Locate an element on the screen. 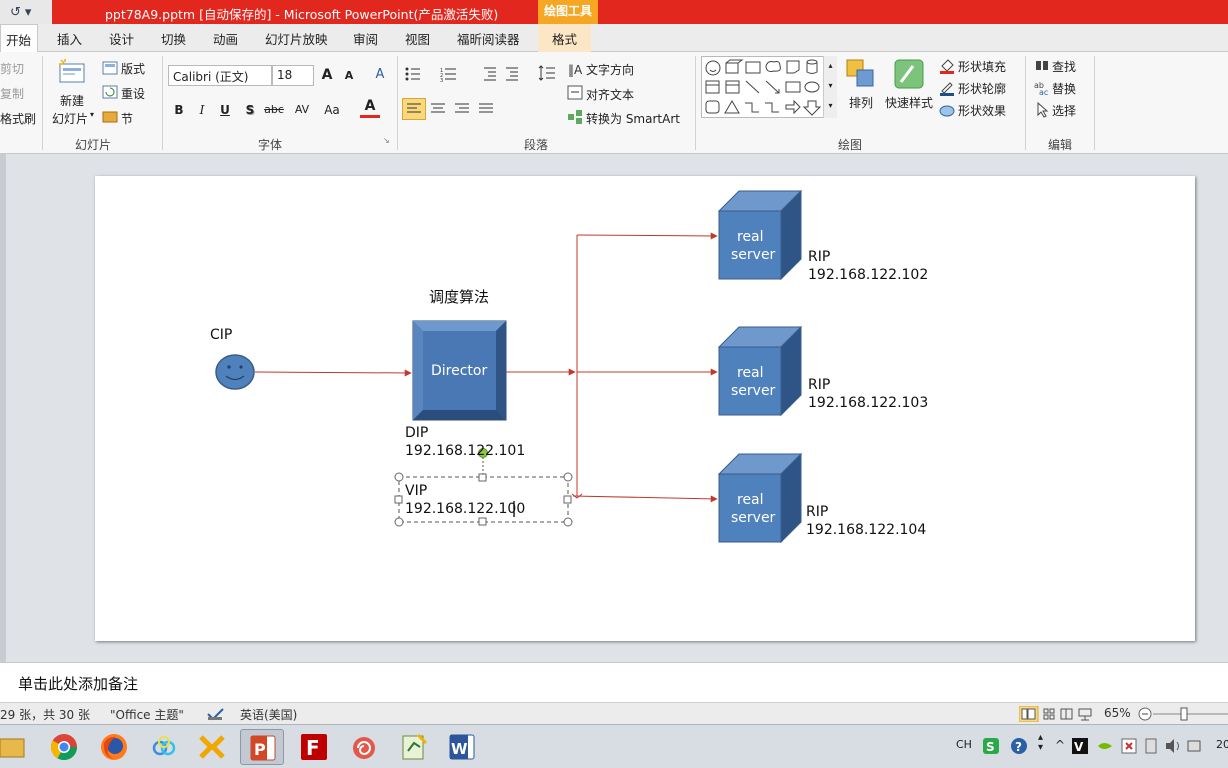 The image size is (1228, 768). find-icon is located at coordinates (1042, 65).